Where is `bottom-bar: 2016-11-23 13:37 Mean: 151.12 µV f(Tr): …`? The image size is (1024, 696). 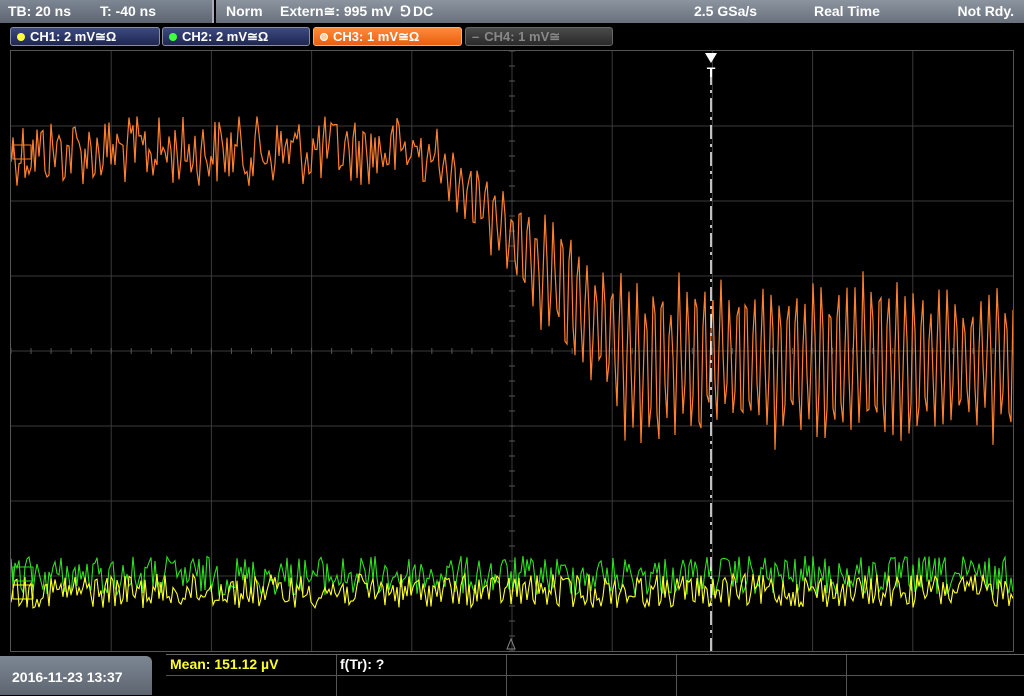 bottom-bar: 2016-11-23 13:37 Mean: 151.12 µV f(Tr): … is located at coordinates (512, 674).